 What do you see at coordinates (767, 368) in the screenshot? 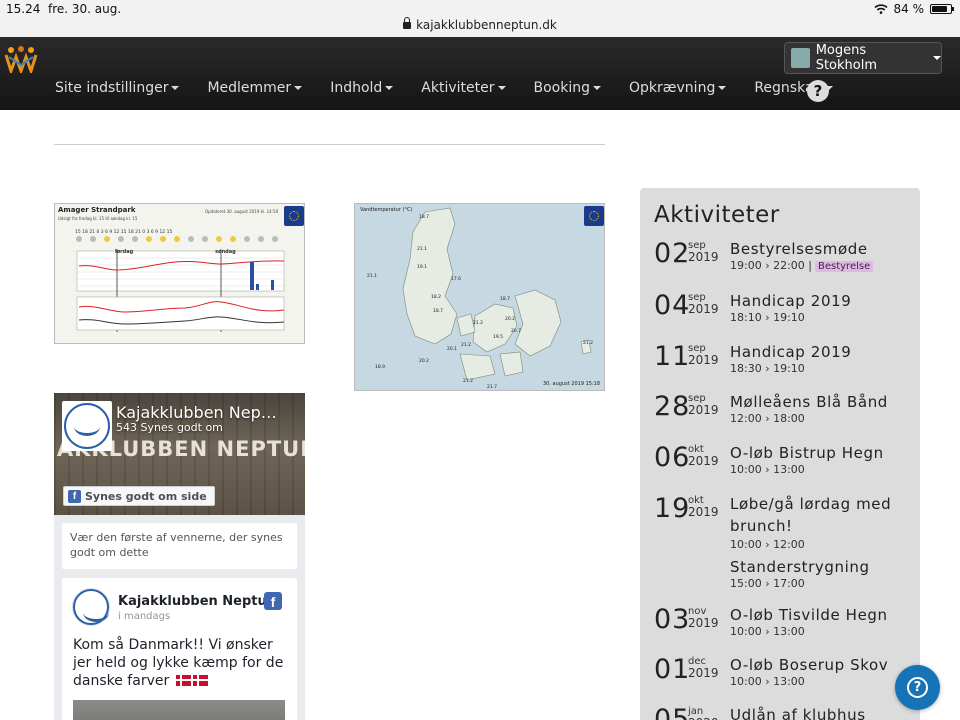
I see `event-time: 18:30 › 19:10` at bounding box center [767, 368].